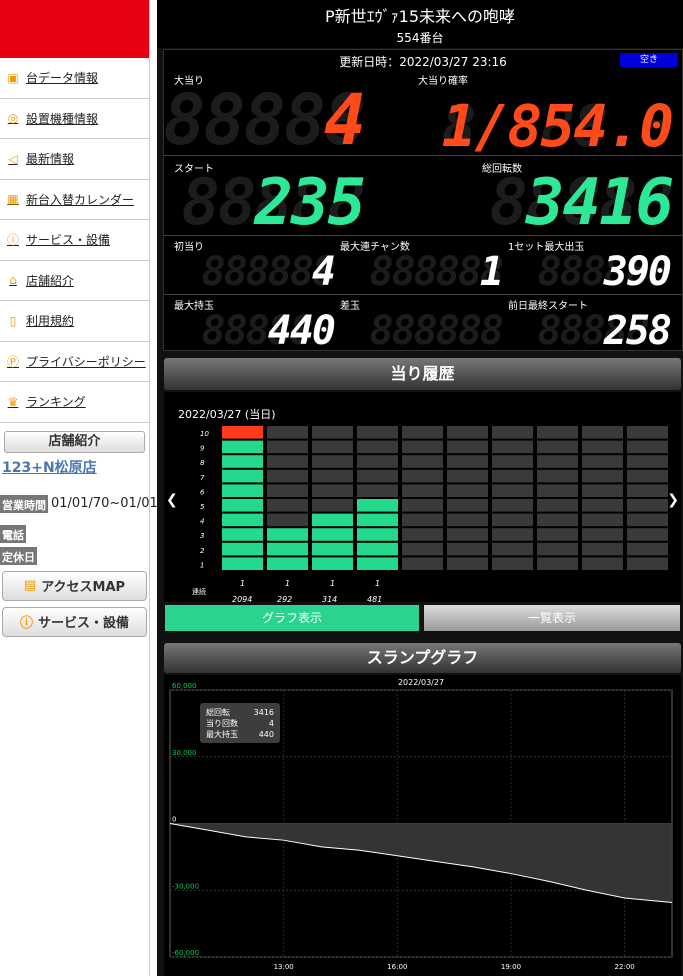 The height and width of the screenshot is (980, 683). I want to click on terms-icon: ▯, so click(13, 320).